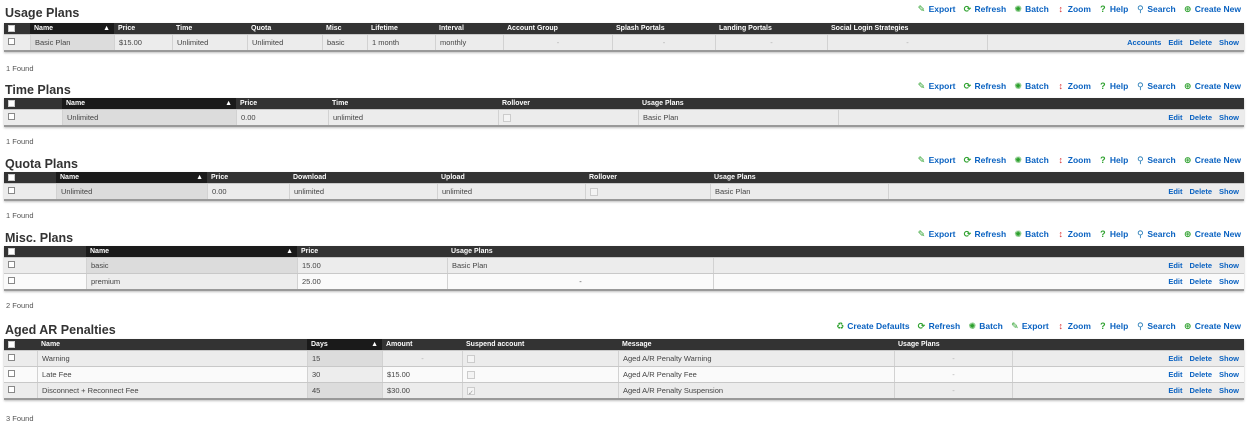 Image resolution: width=1250 pixels, height=433 pixels. I want to click on table-row: basic 15.00 Basic Plan Edit Delete Show, so click(624, 265).